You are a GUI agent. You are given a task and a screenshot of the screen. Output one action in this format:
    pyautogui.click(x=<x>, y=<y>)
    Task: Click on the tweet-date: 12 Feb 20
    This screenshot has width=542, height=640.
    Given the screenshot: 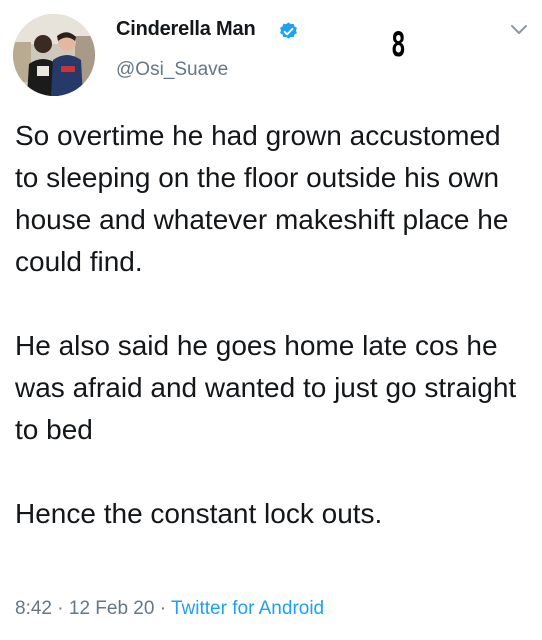 What is the action you would take?
    pyautogui.click(x=112, y=608)
    